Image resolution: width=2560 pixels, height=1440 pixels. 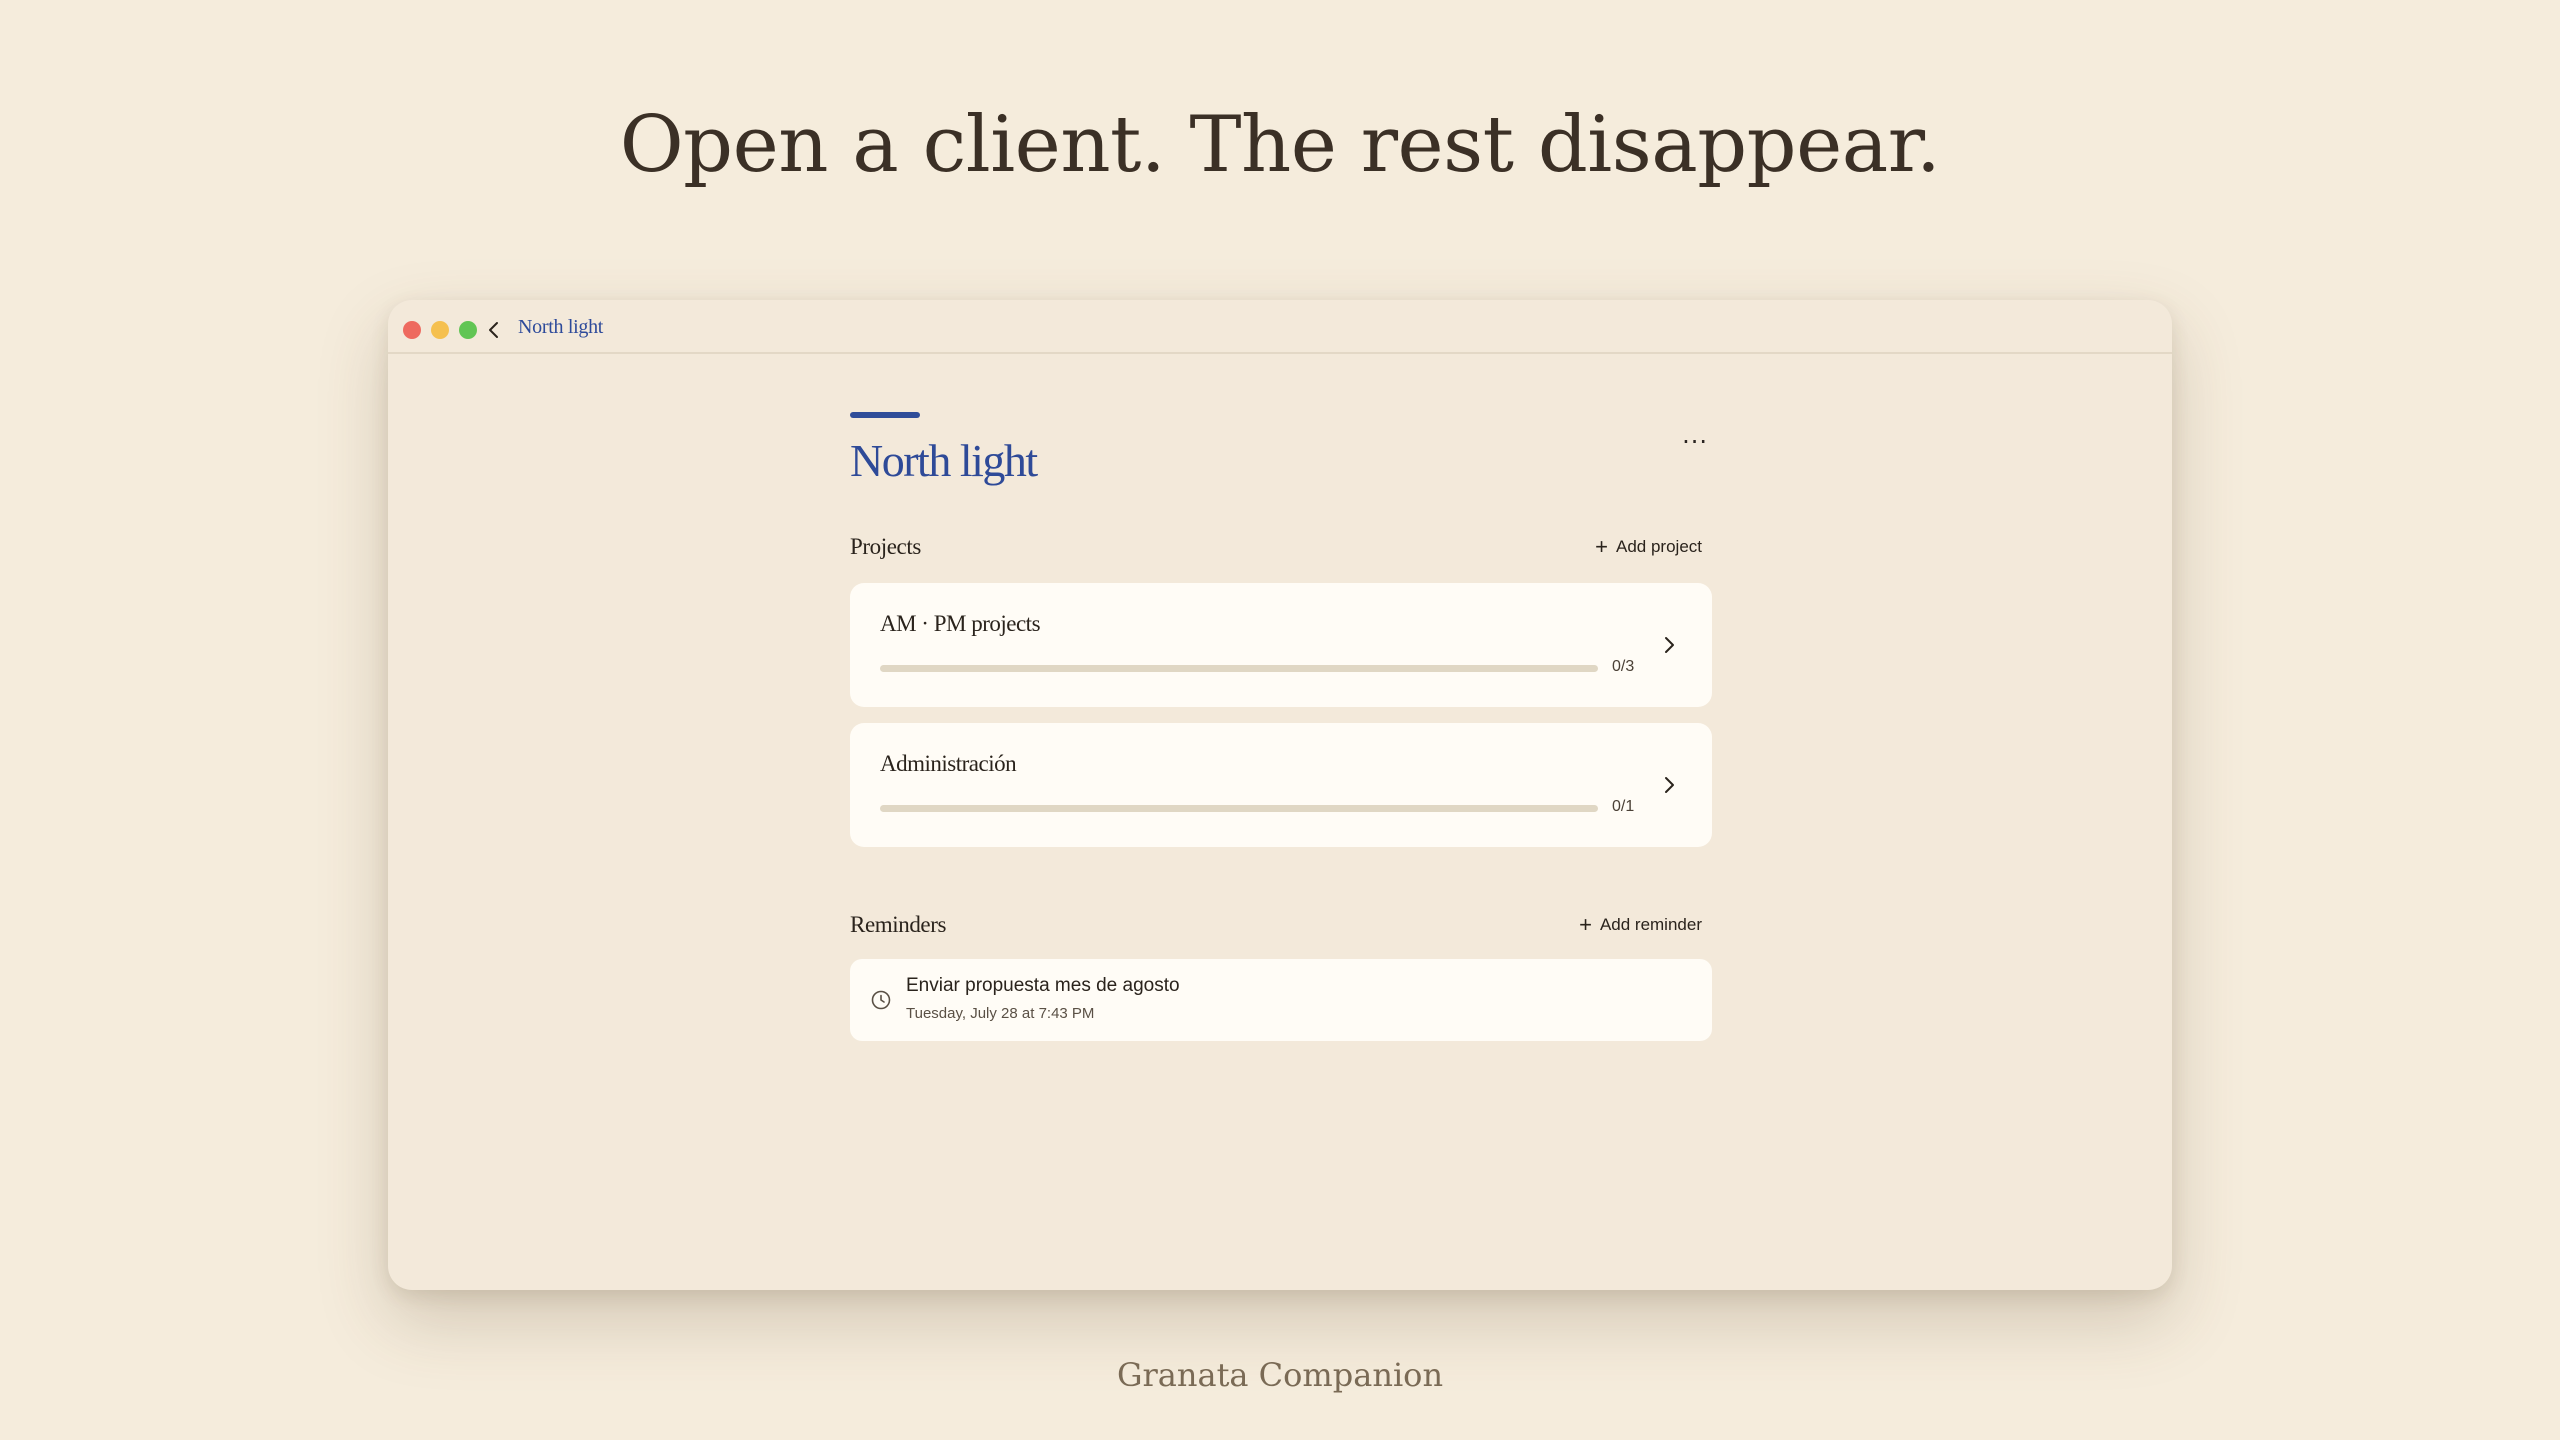 What do you see at coordinates (1280, 145) in the screenshot?
I see `page-headline: Open a client. The rest disappear.` at bounding box center [1280, 145].